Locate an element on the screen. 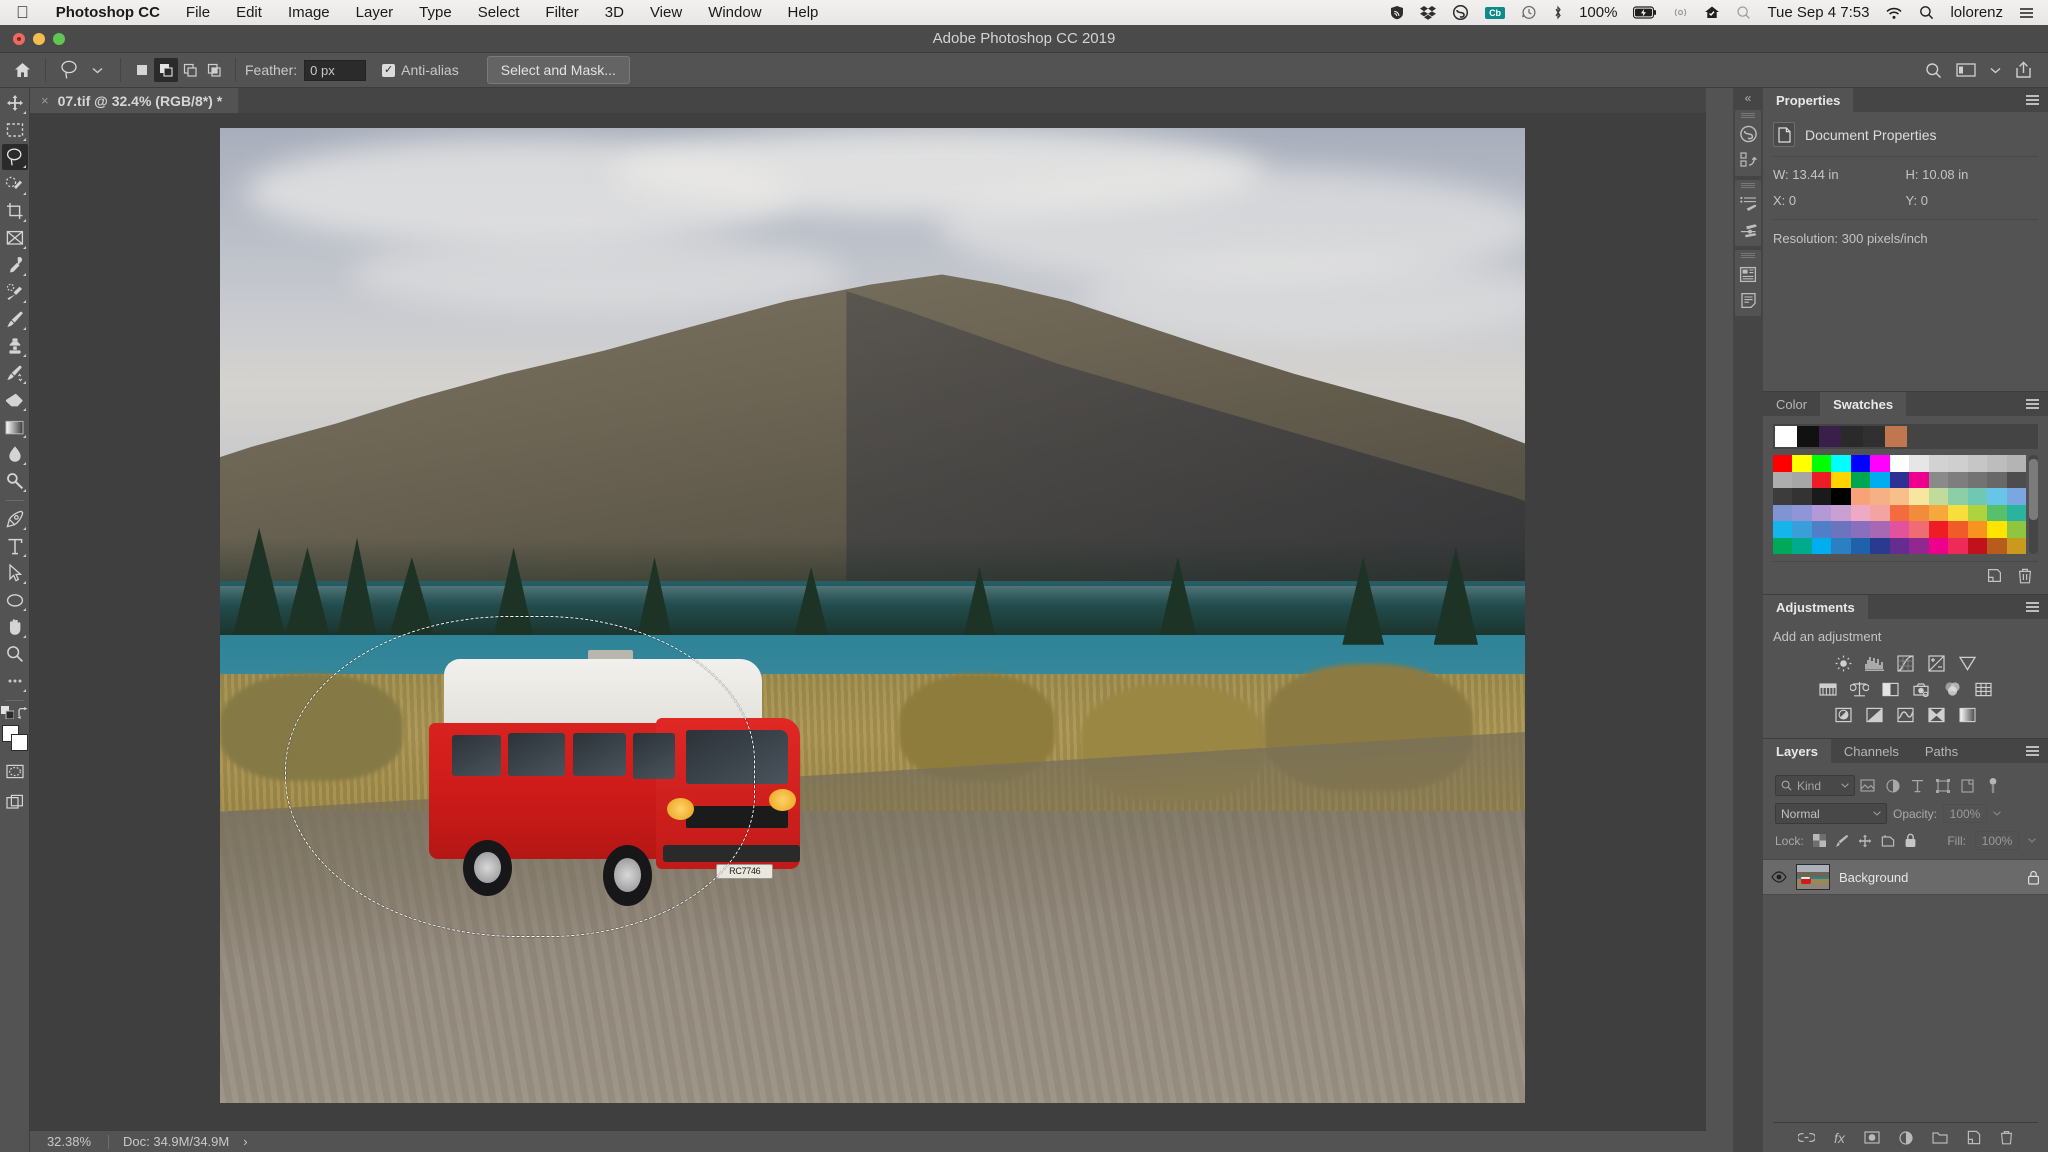 Image resolution: width=2048 pixels, height=1152 pixels. swatches-scrollbar is located at coordinates (2033, 504).